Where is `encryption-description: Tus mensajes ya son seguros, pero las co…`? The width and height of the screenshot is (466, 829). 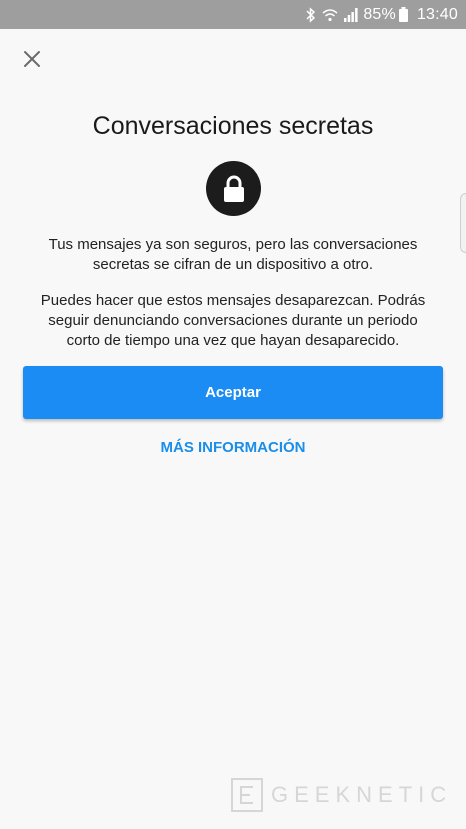 encryption-description: Tus mensajes ya son seguros, pero las co… is located at coordinates (233, 255).